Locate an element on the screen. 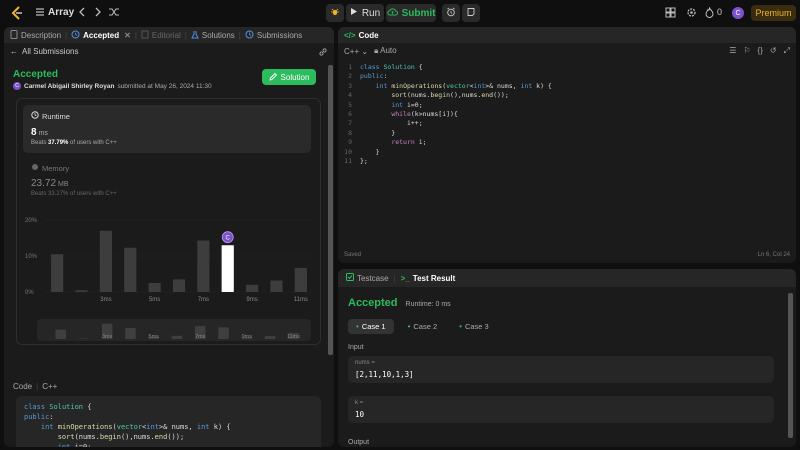 Image resolution: width=800 pixels, height=450 pixels. share-link-icon is located at coordinates (323, 53).